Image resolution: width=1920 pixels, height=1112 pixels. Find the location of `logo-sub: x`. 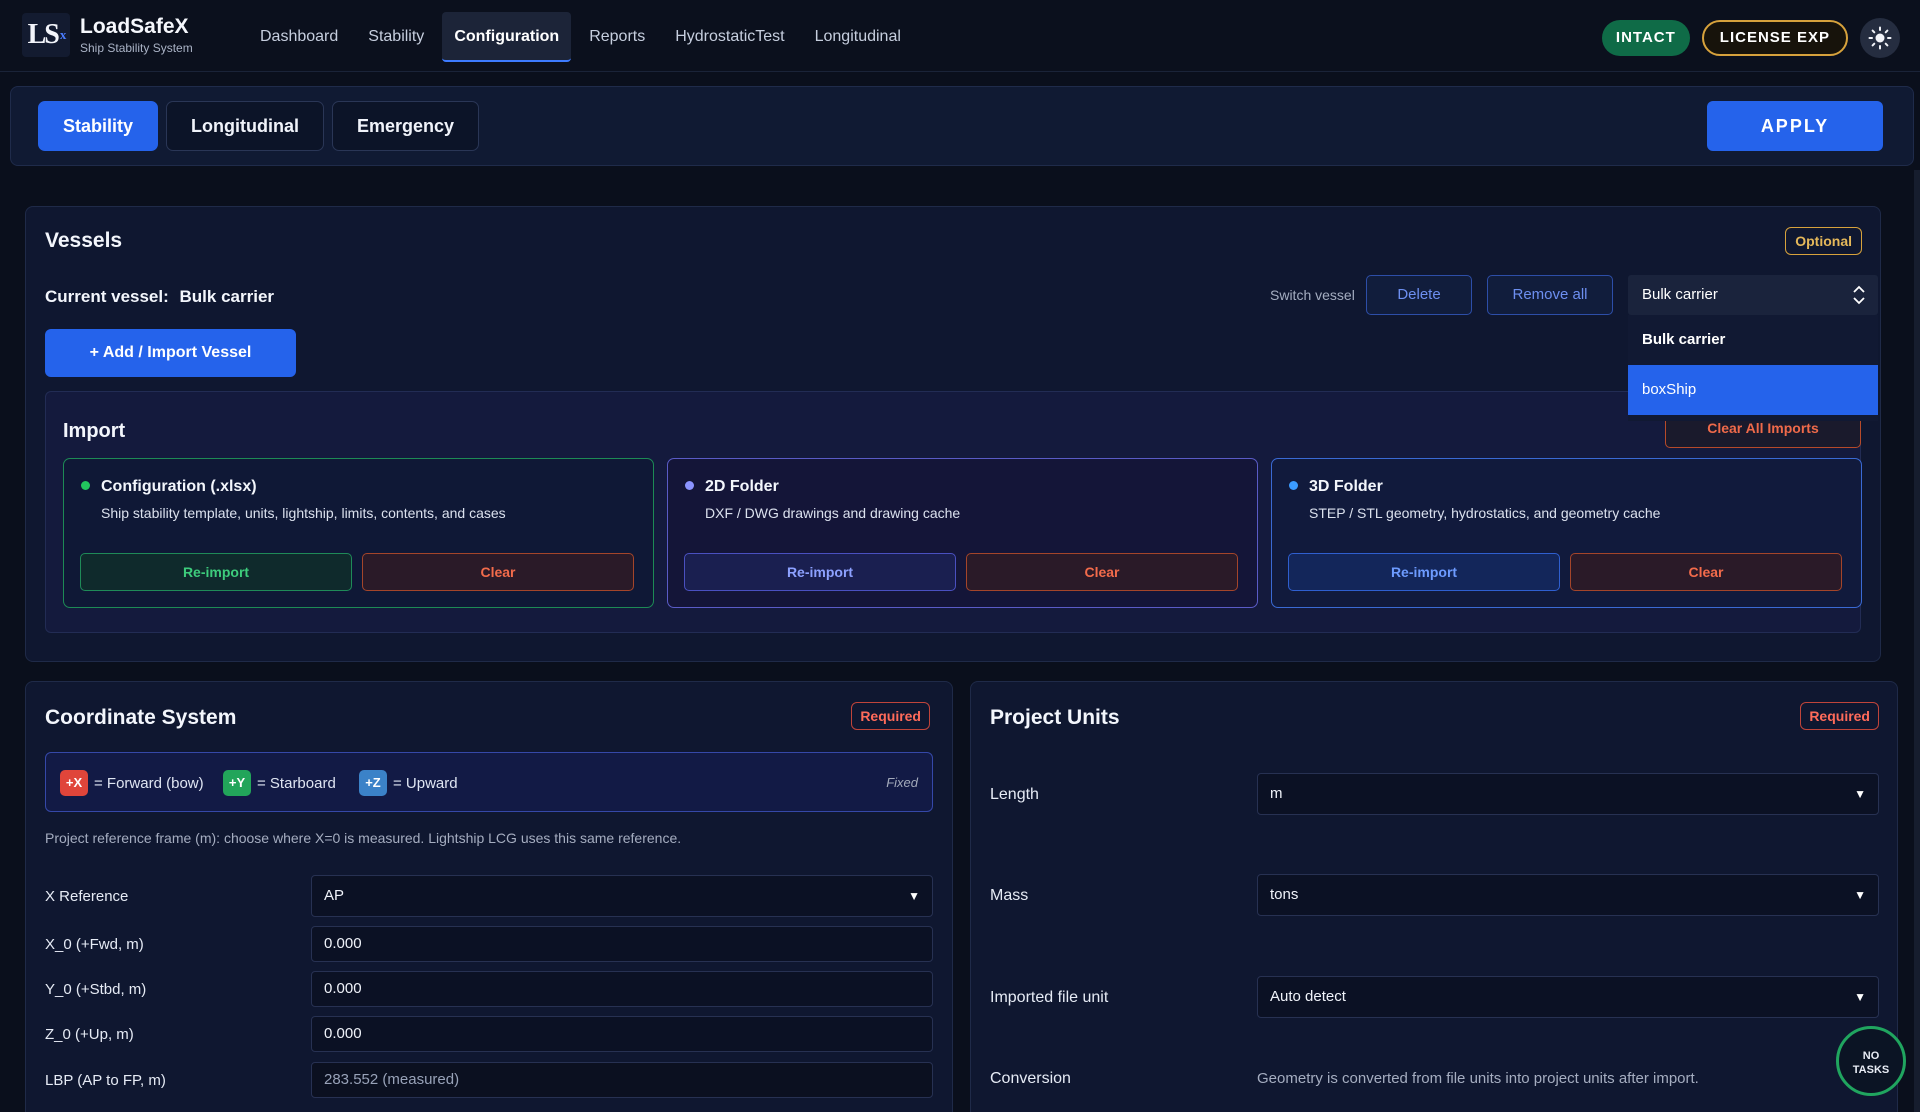

logo-sub: x is located at coordinates (62, 34).